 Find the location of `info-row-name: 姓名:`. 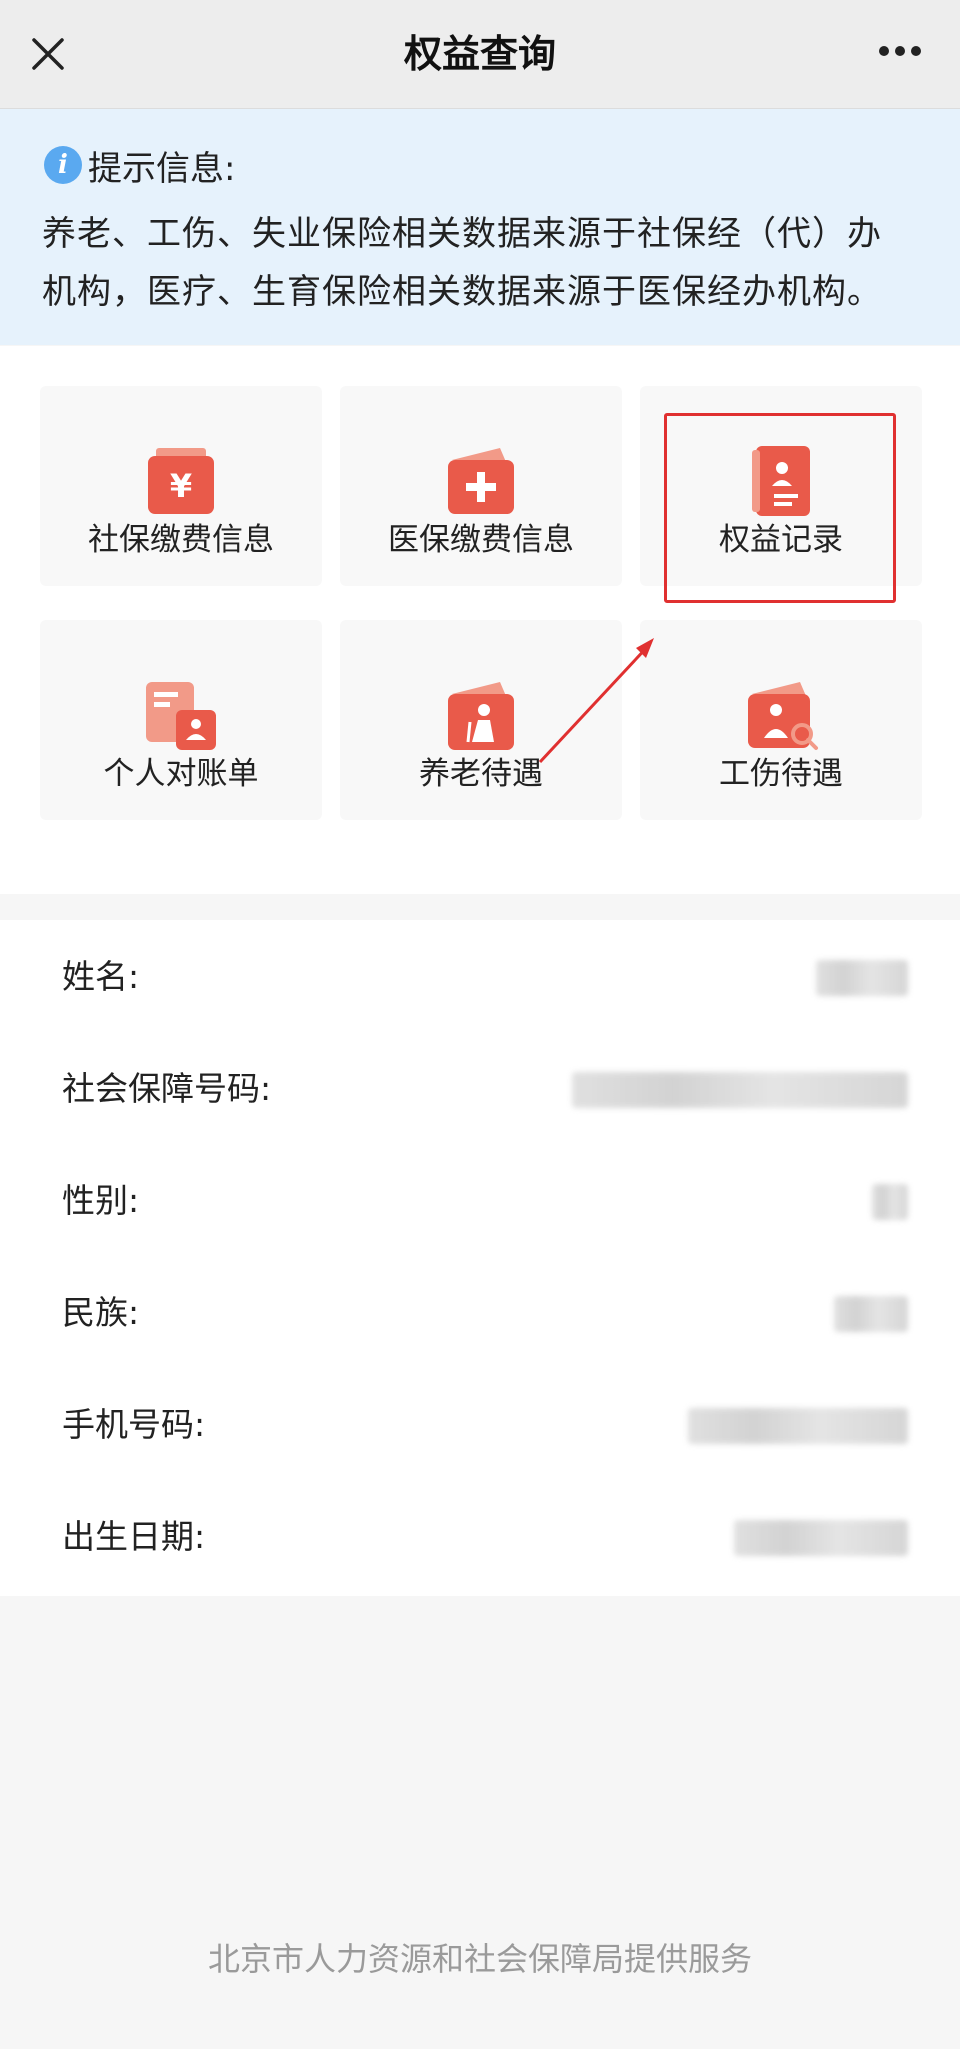

info-row-name: 姓名: is located at coordinates (480, 976).